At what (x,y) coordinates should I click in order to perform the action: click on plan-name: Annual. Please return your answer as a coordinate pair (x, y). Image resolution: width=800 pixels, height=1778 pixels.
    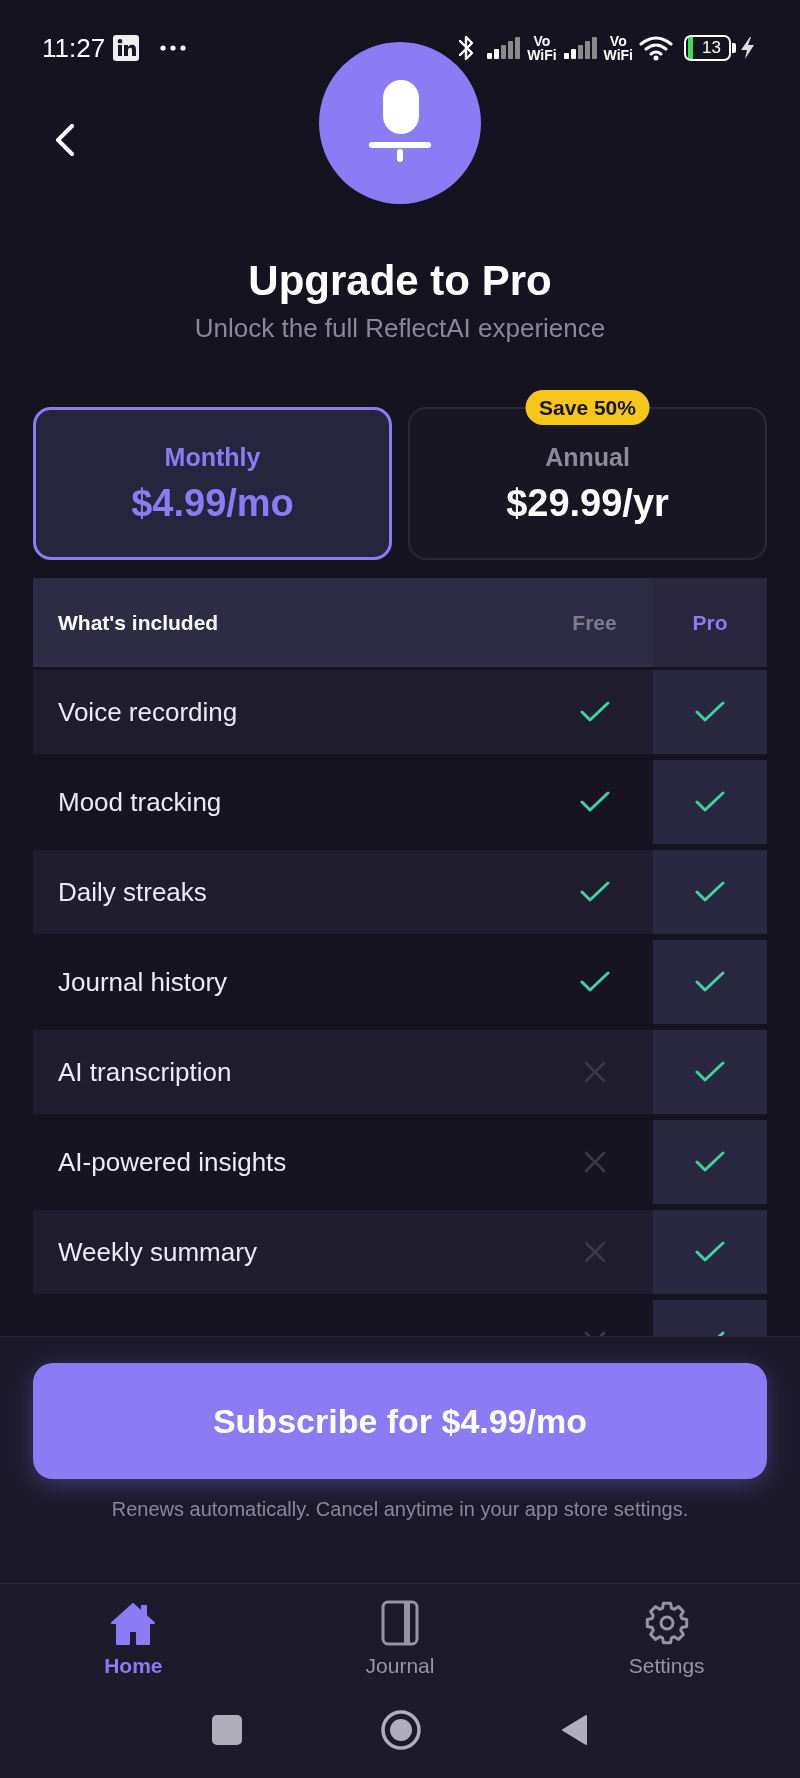
    Looking at the image, I should click on (587, 457).